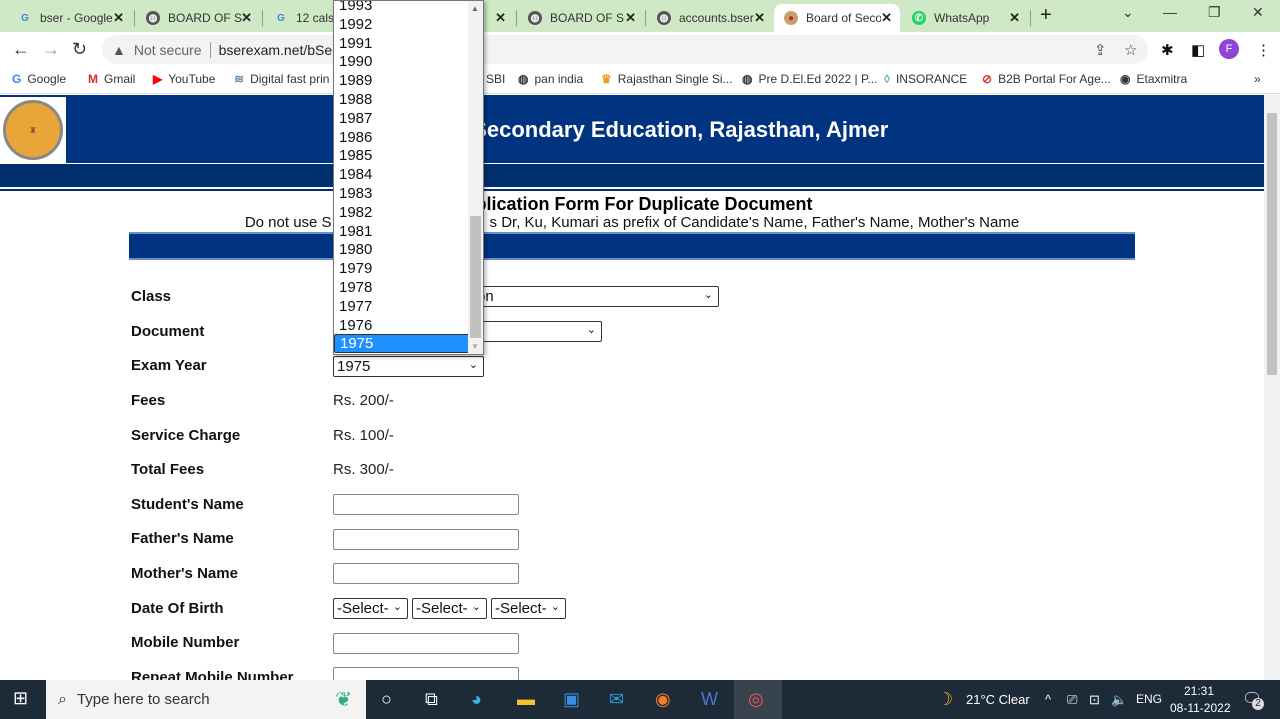 This screenshot has height=719, width=1280. Describe the element at coordinates (402, 268) in the screenshot. I see `year-option-1979: 1979` at that location.